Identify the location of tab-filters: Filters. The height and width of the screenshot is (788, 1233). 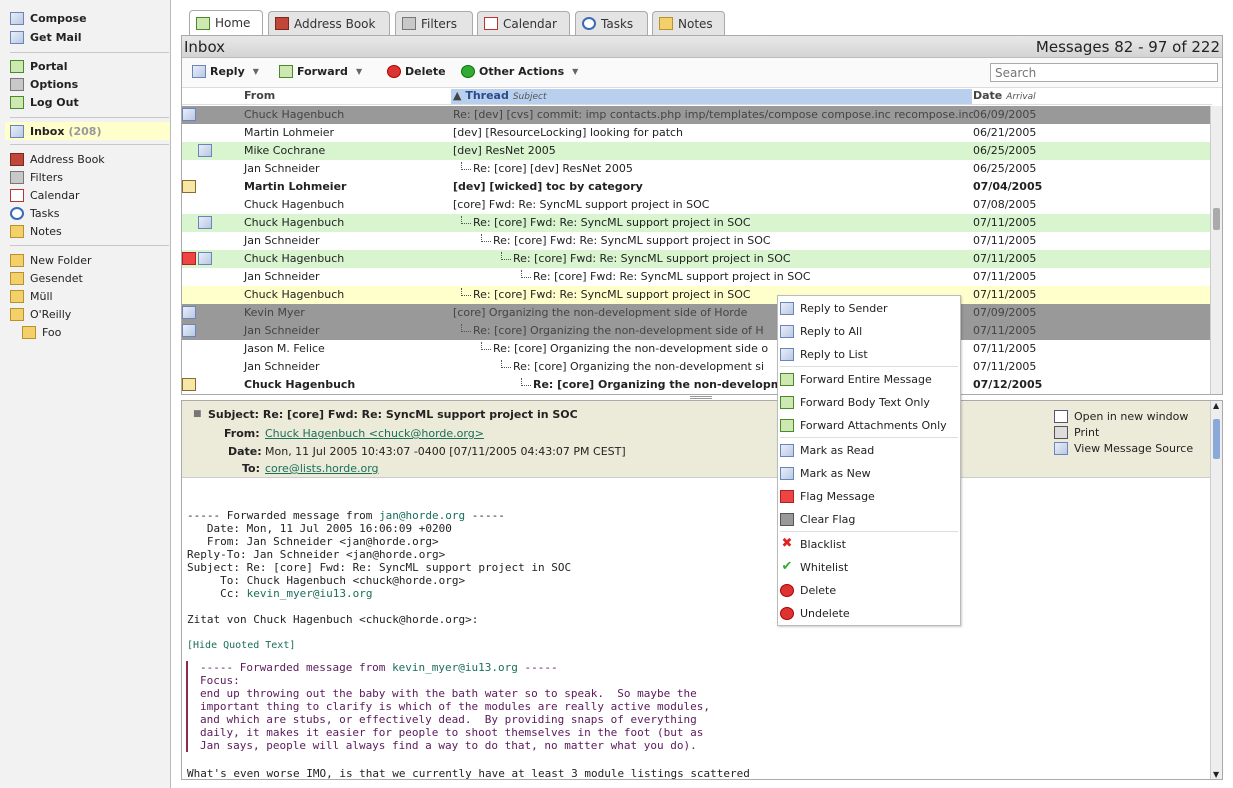
(434, 23).